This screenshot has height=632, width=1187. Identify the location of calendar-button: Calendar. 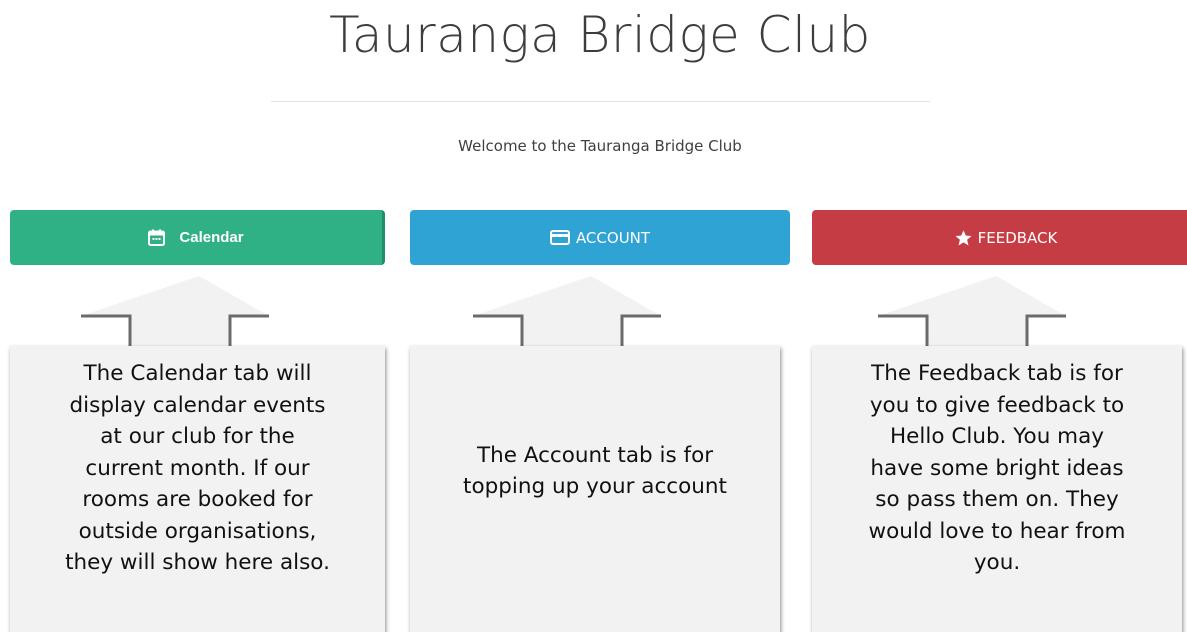
(197, 237).